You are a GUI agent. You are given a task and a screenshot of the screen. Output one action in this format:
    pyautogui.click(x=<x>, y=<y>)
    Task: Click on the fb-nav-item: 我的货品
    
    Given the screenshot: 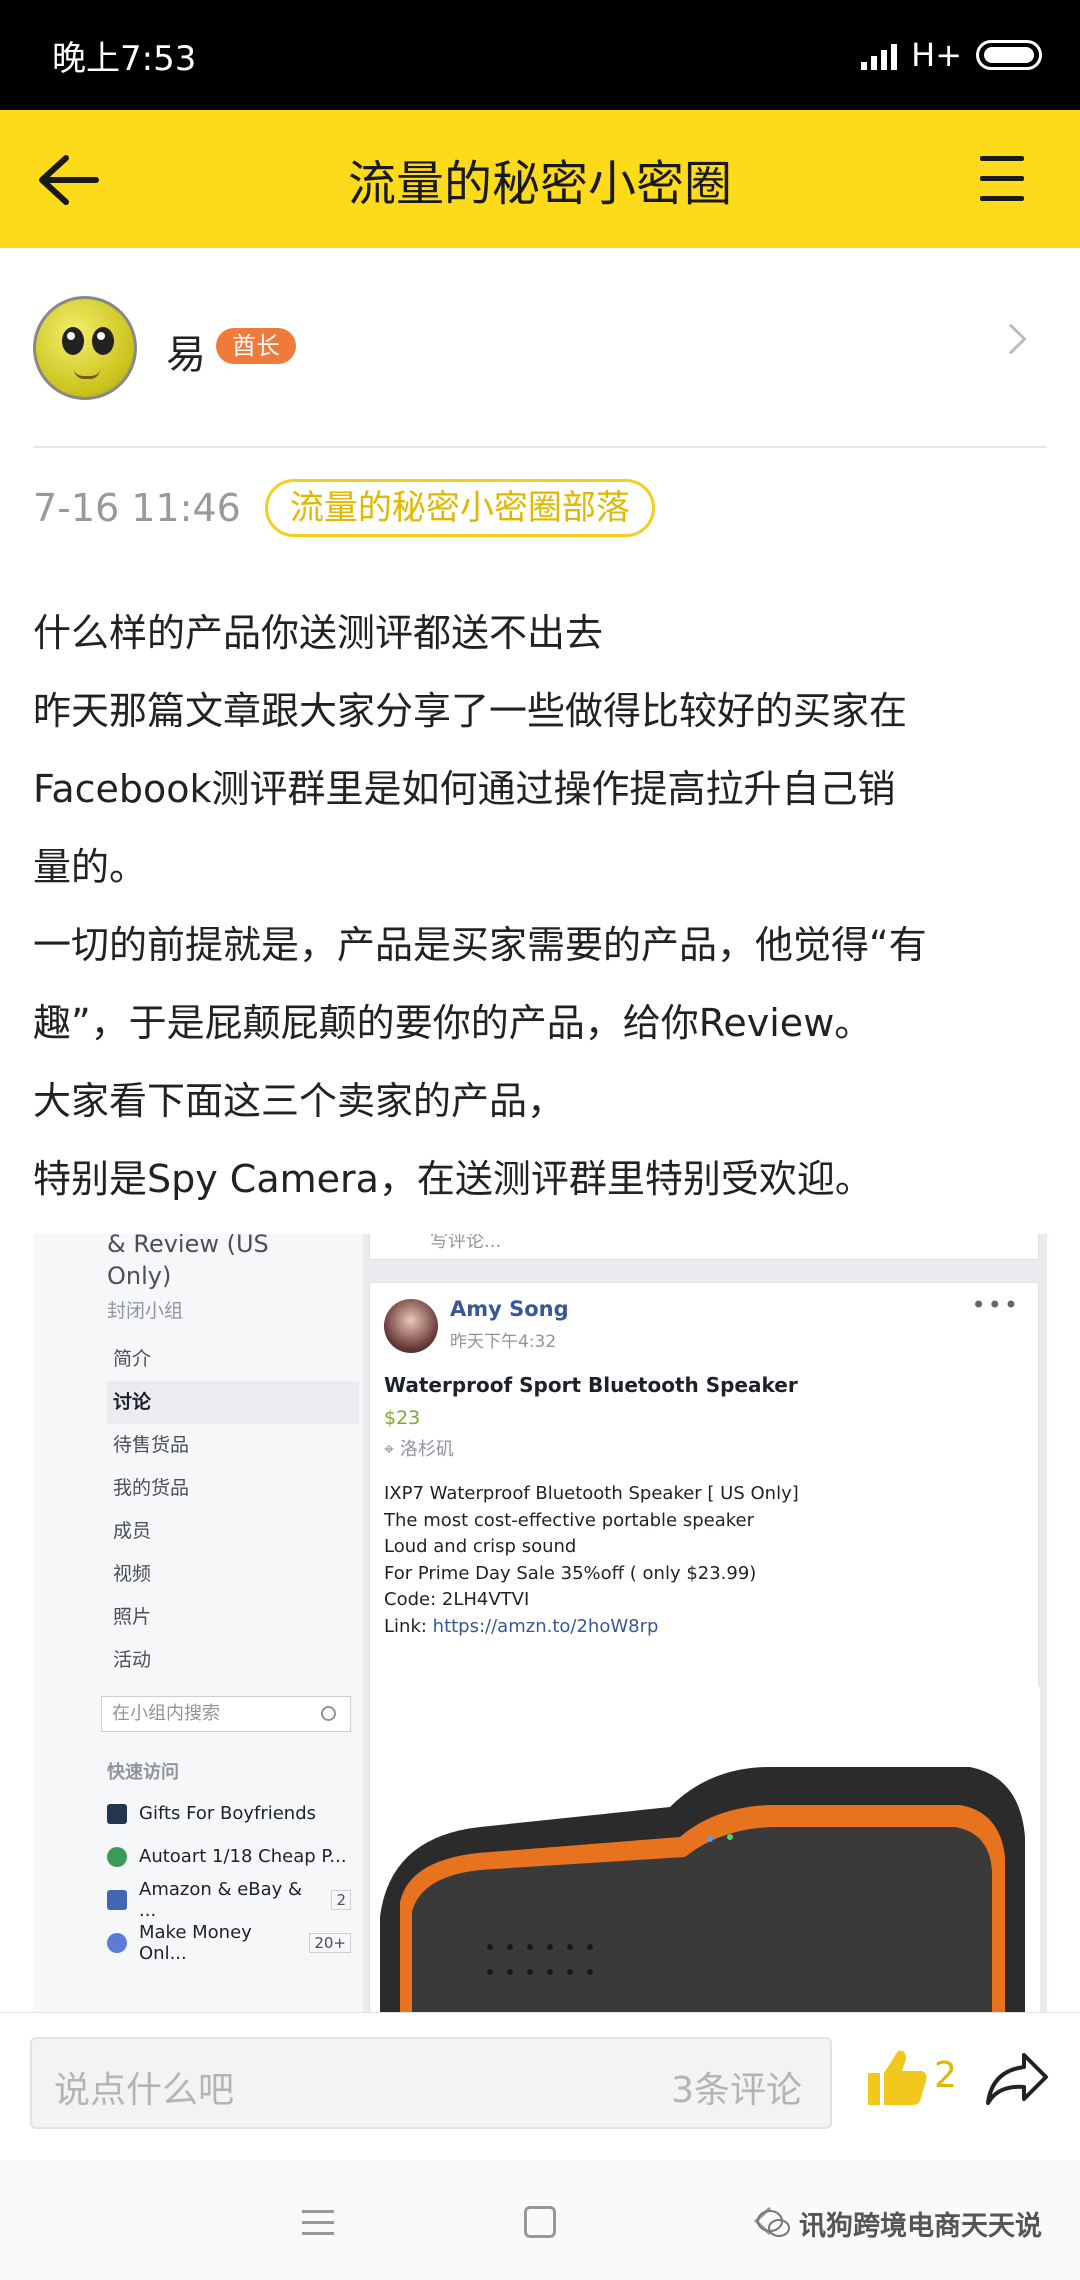 What is the action you would take?
    pyautogui.click(x=151, y=1488)
    